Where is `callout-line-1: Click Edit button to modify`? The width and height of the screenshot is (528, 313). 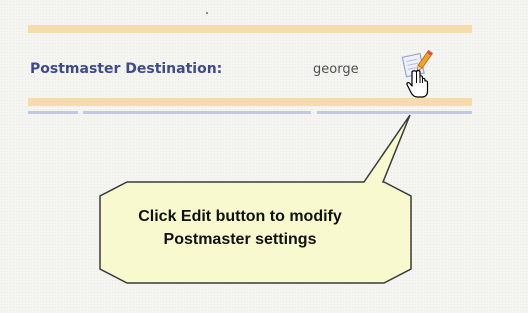
callout-line-1: Click Edit button to modify is located at coordinates (240, 216).